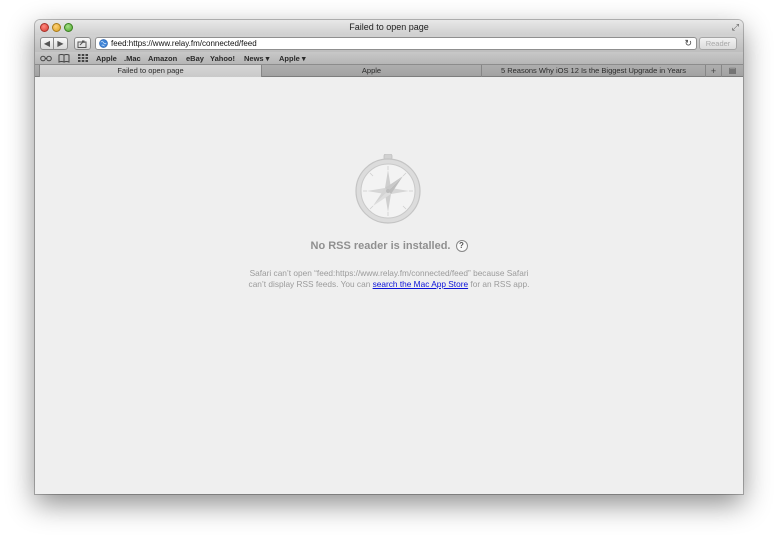  What do you see at coordinates (372, 71) in the screenshot?
I see `tab-apple: Apple` at bounding box center [372, 71].